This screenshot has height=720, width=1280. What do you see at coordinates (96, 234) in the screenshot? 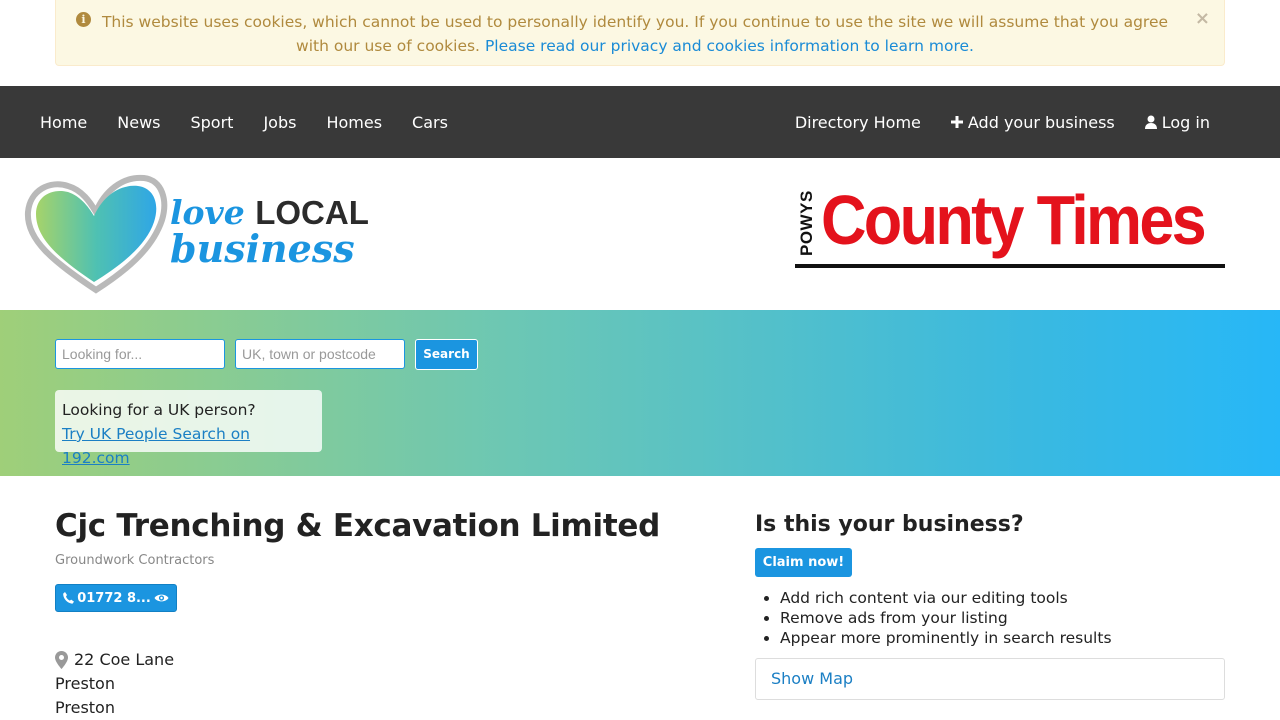
I see `heart-icon` at bounding box center [96, 234].